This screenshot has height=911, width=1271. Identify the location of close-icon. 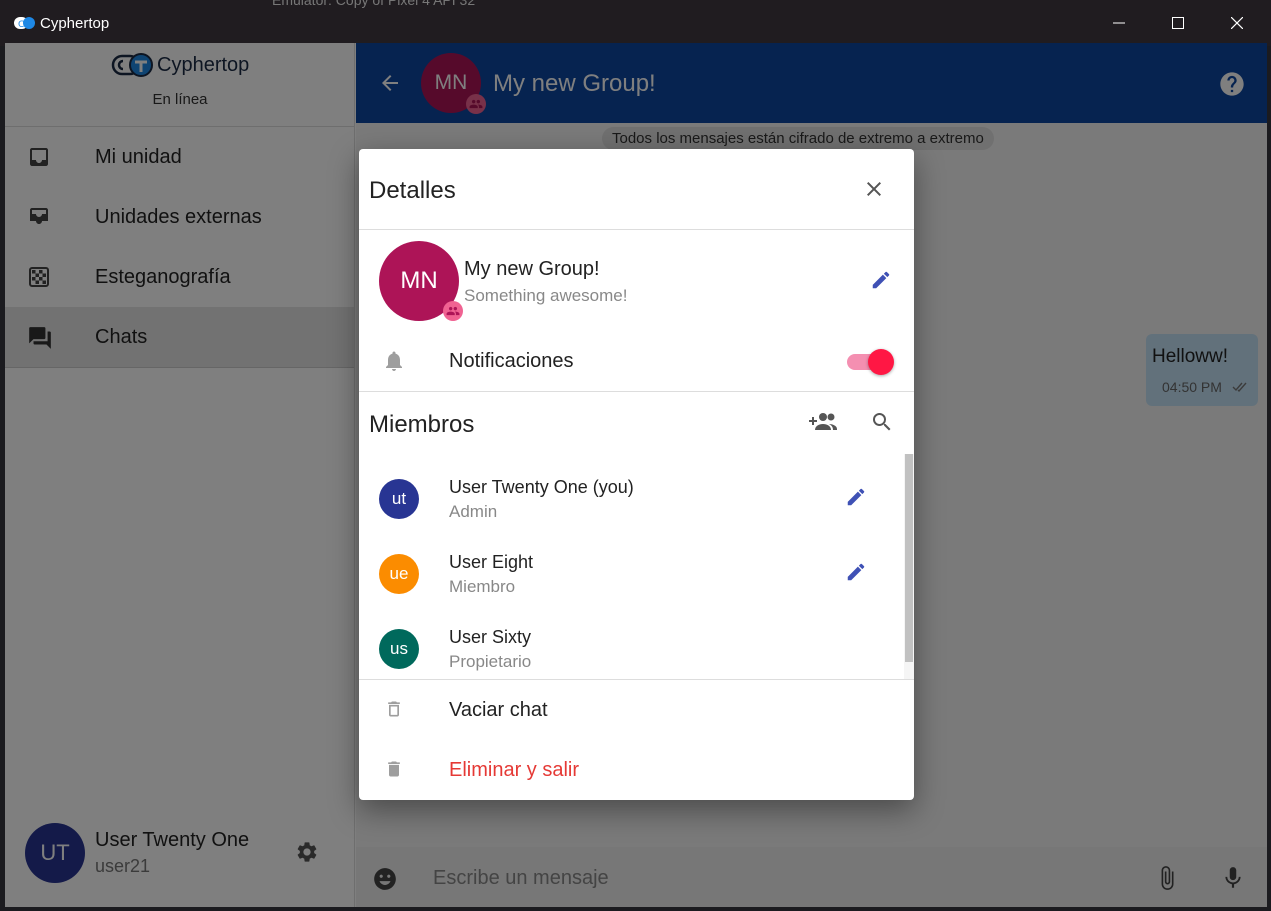
(874, 189).